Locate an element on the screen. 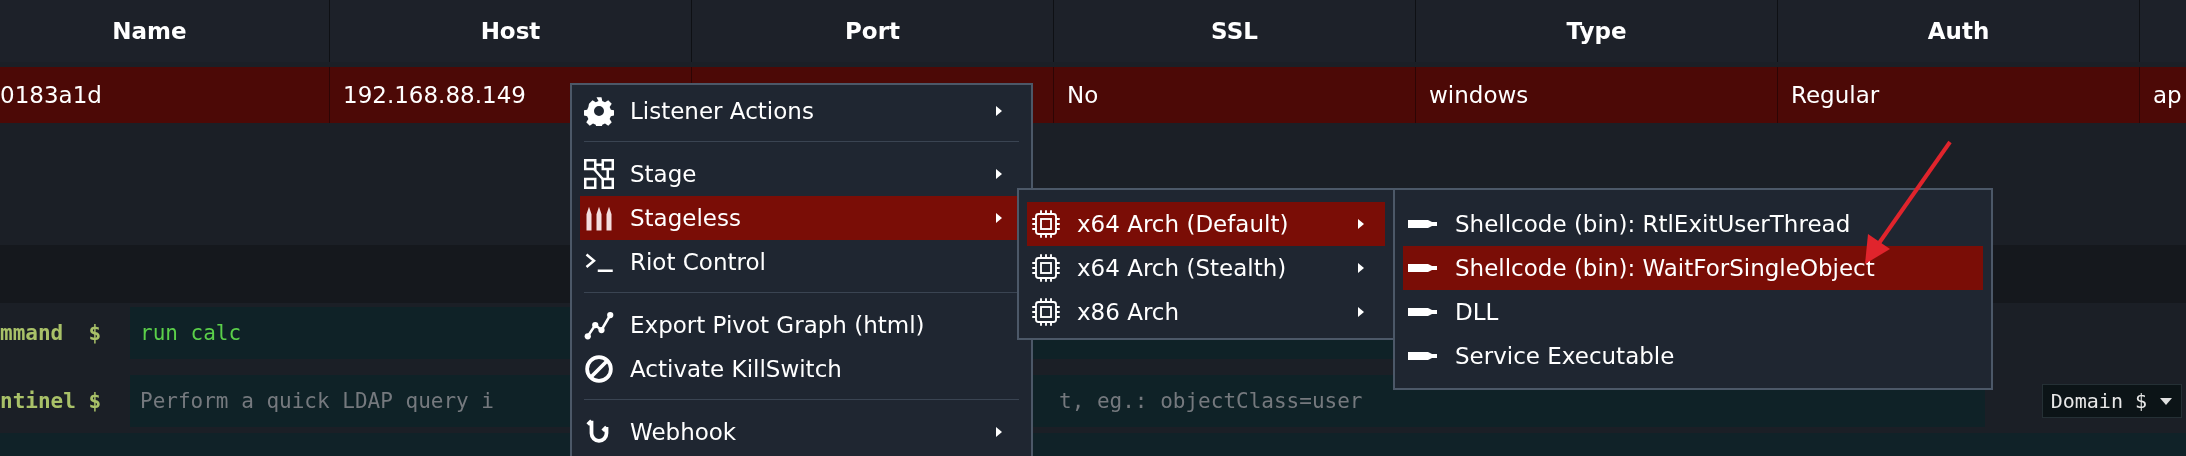 This screenshot has height=456, width=2186. column-header: Type is located at coordinates (1597, 31).